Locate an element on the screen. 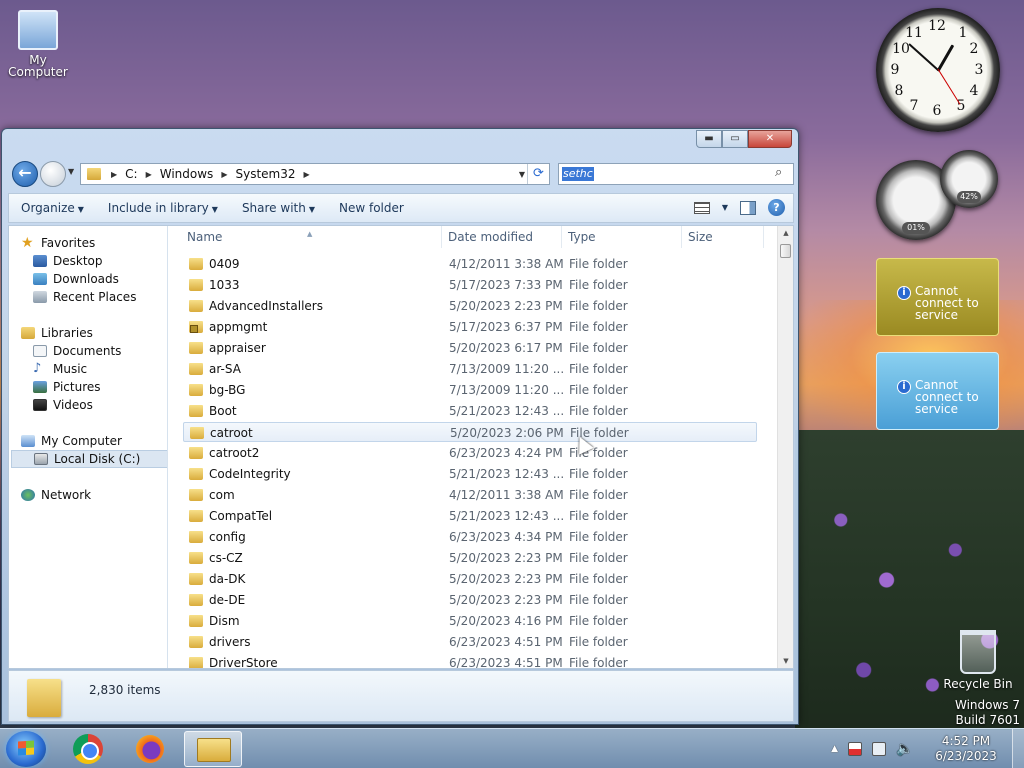 This screenshot has height=768, width=1024. table-row: appraiser 5/20/2023 6:17 PM File folder is located at coordinates (470, 348).